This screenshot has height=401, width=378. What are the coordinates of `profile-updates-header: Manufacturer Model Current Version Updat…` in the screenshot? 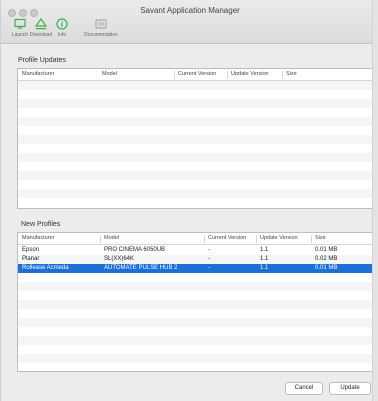 It's located at (195, 75).